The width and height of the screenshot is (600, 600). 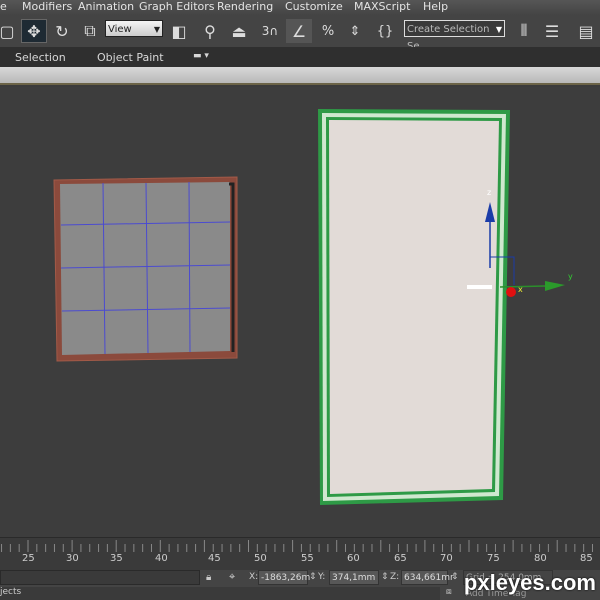 I want to click on scale-icon: ⧉, so click(x=90, y=31).